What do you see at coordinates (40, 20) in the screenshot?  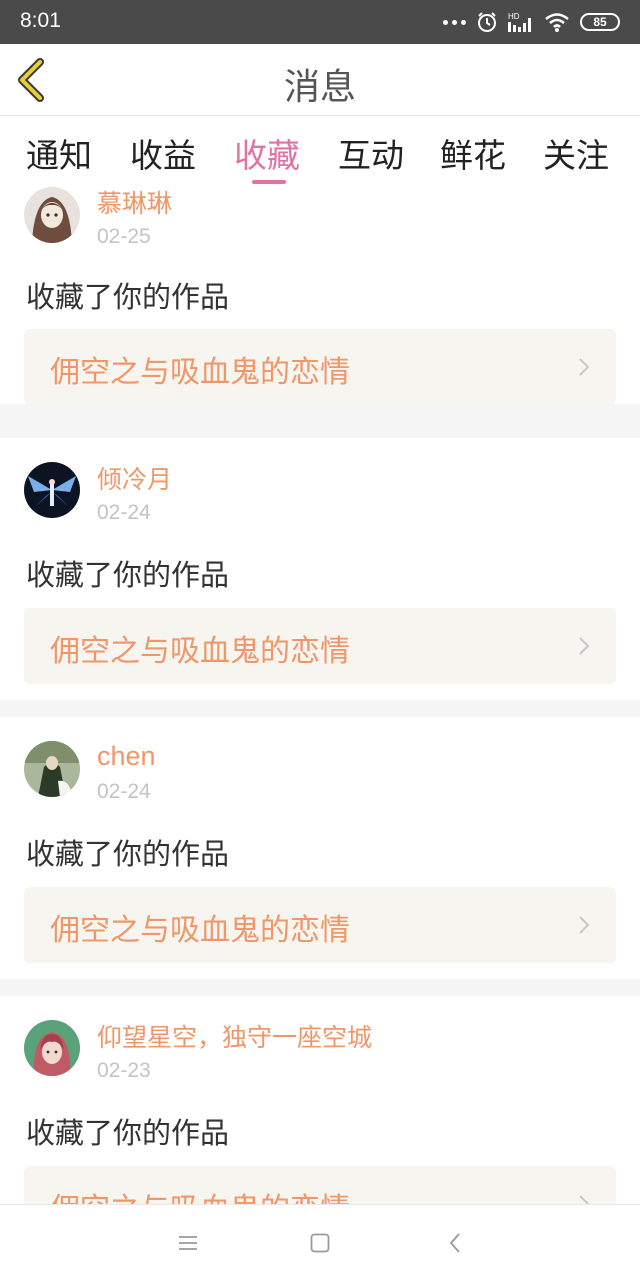 I see `status-time: 8:01` at bounding box center [40, 20].